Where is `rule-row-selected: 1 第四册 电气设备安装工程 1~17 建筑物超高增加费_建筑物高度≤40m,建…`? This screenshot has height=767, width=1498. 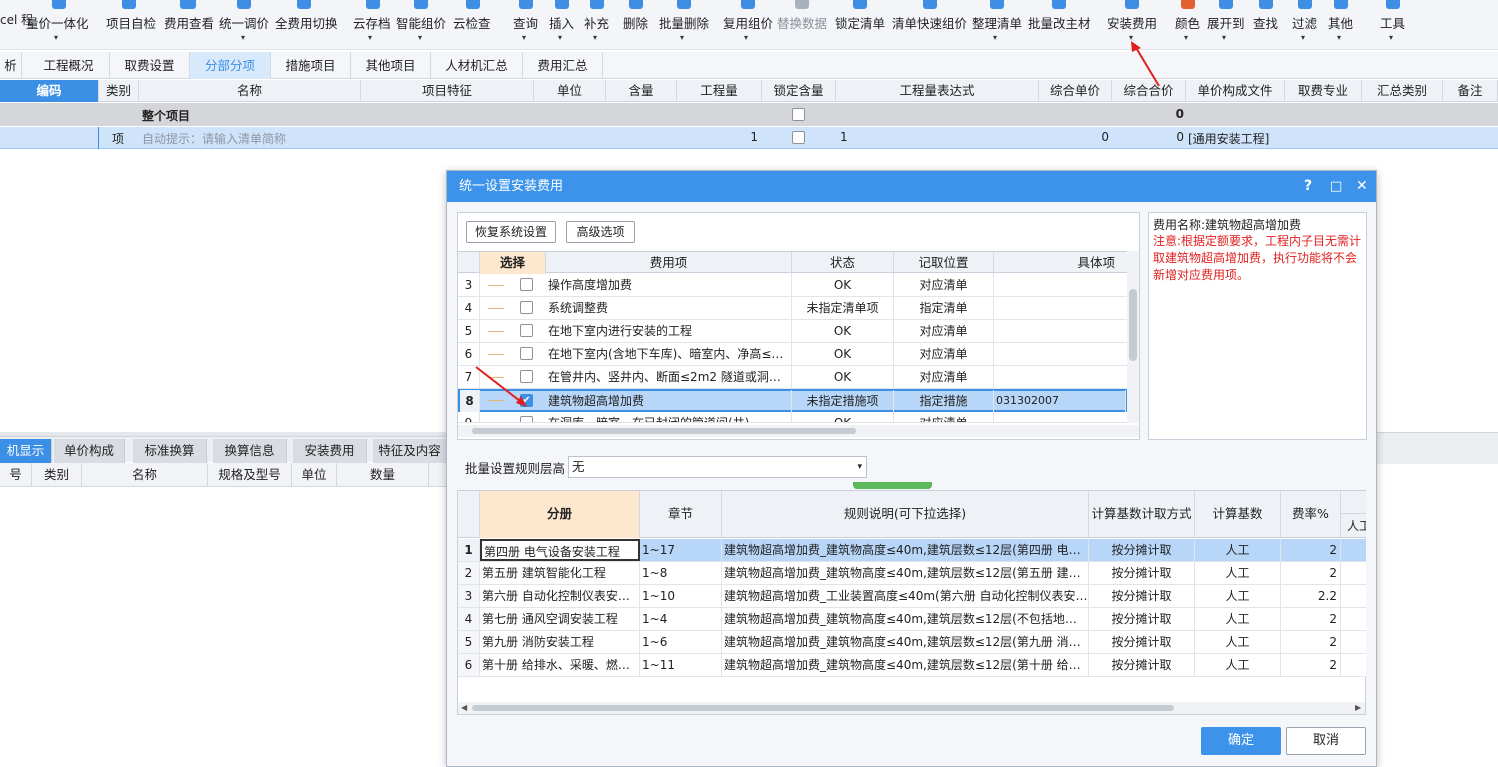 rule-row-selected: 1 第四册 电气设备安装工程 1~17 建筑物超高增加费_建筑物高度≤40m,建… is located at coordinates (912, 550).